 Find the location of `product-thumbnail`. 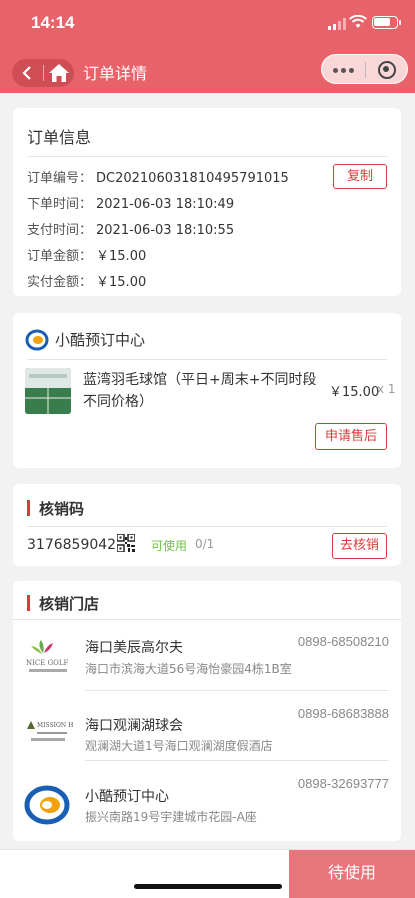

product-thumbnail is located at coordinates (48, 391).